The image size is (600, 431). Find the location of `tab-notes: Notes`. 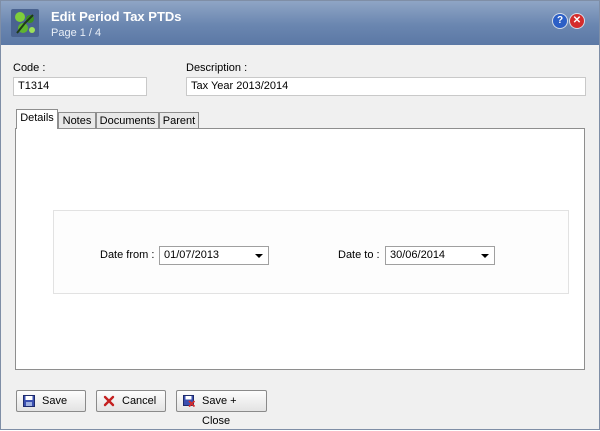

tab-notes: Notes is located at coordinates (77, 120).